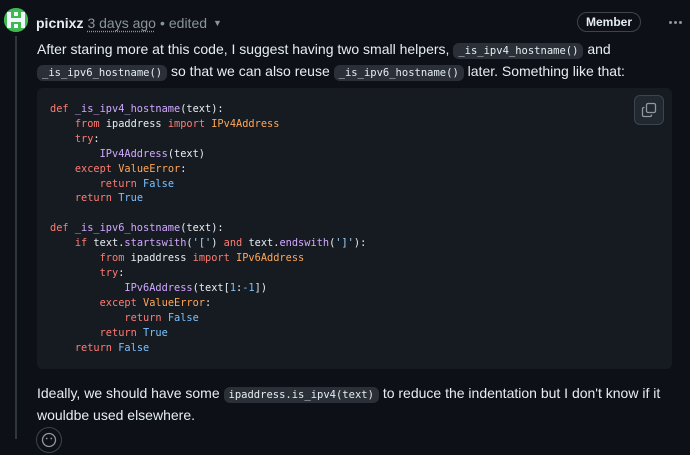 Image resolution: width=690 pixels, height=455 pixels. What do you see at coordinates (188, 23) in the screenshot?
I see `edited-label: edited` at bounding box center [188, 23].